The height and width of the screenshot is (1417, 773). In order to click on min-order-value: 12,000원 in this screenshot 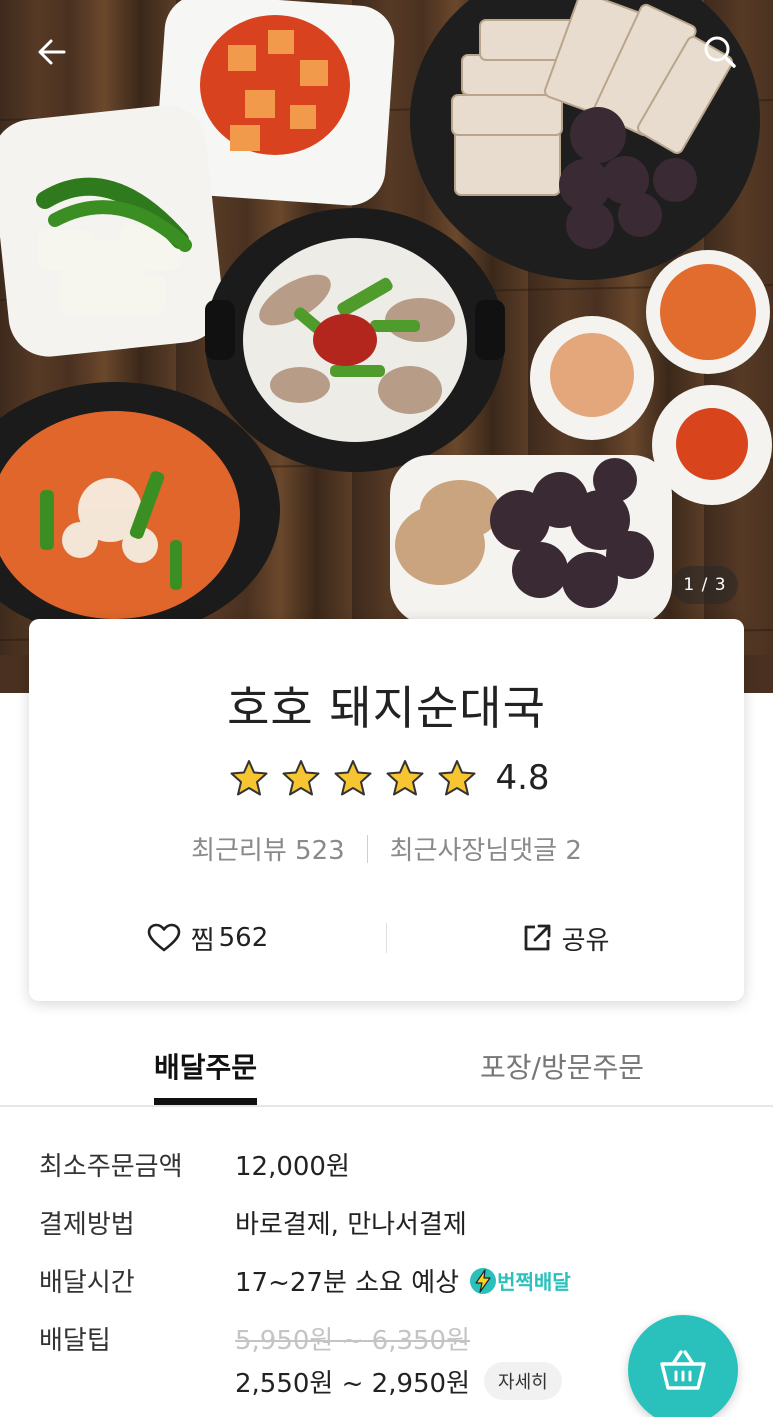, I will do `click(292, 1167)`.